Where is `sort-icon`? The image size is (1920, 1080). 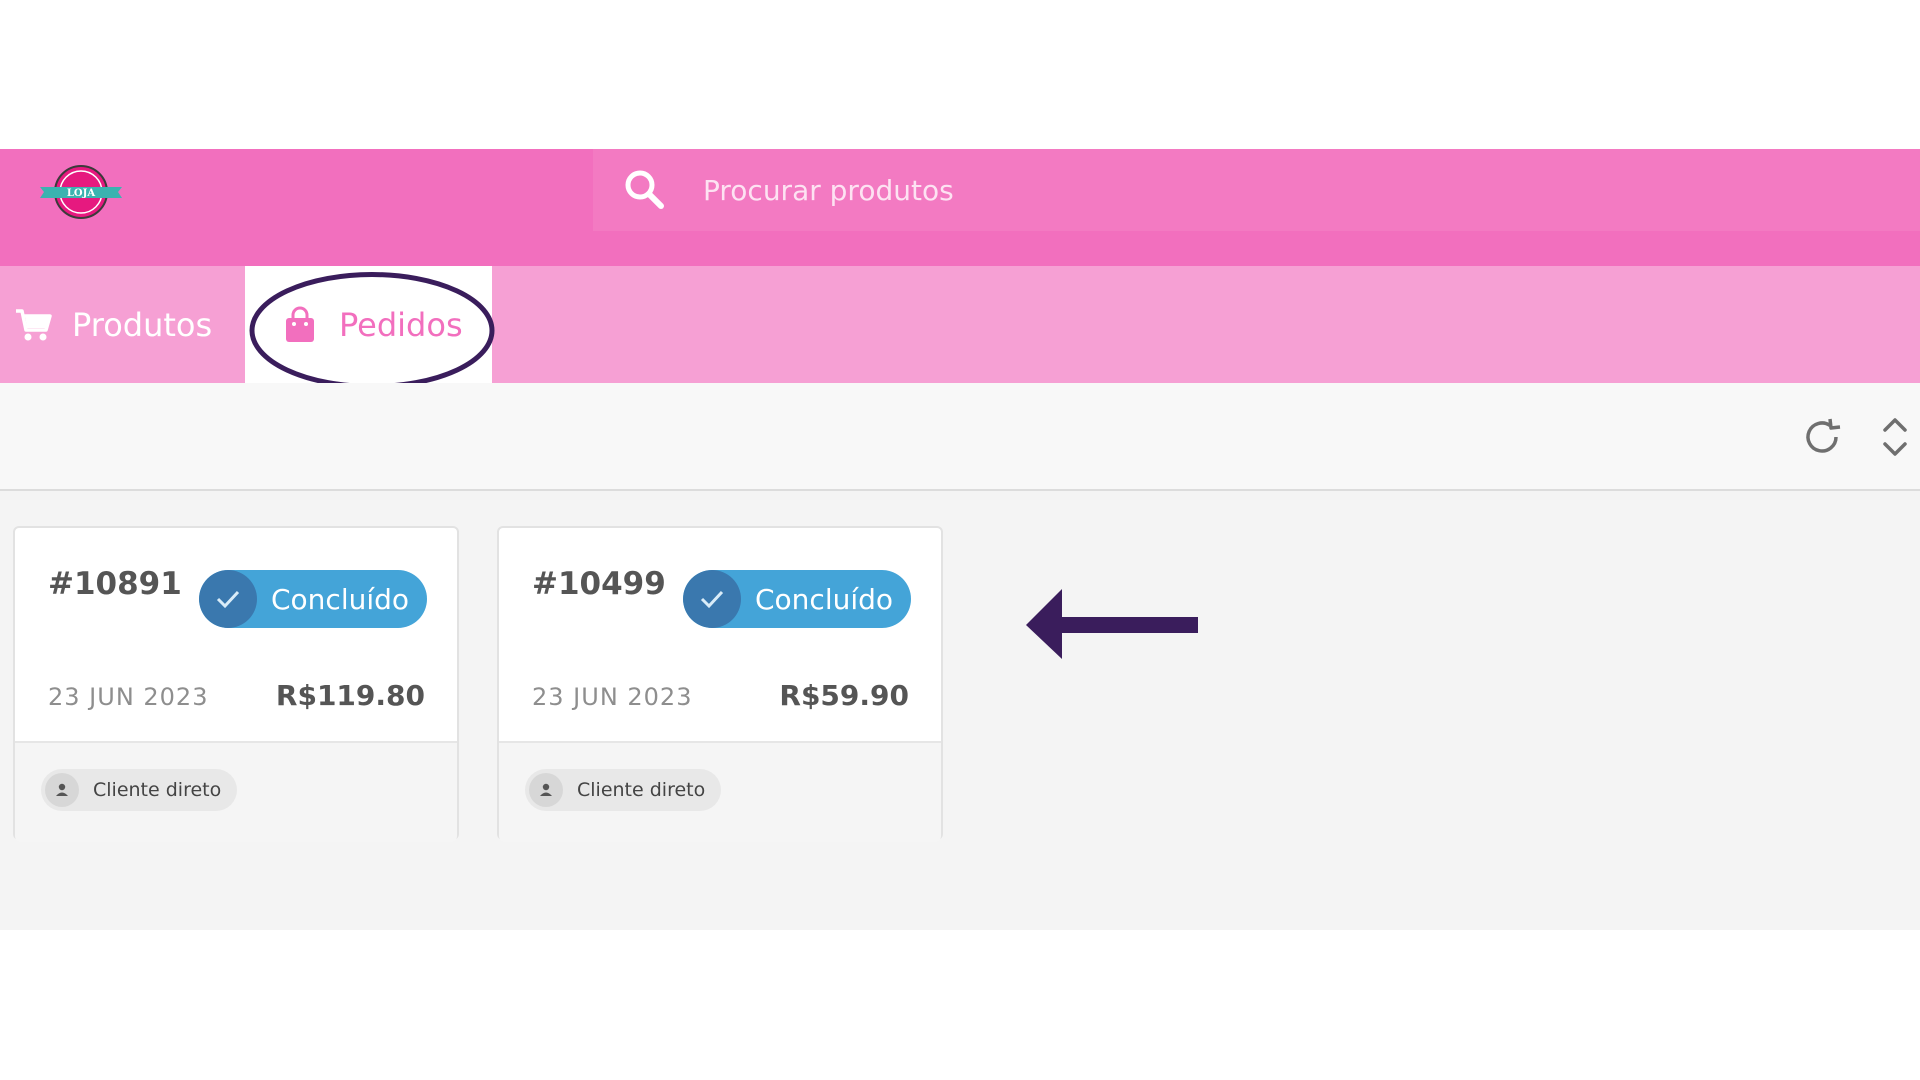
sort-icon is located at coordinates (1895, 437).